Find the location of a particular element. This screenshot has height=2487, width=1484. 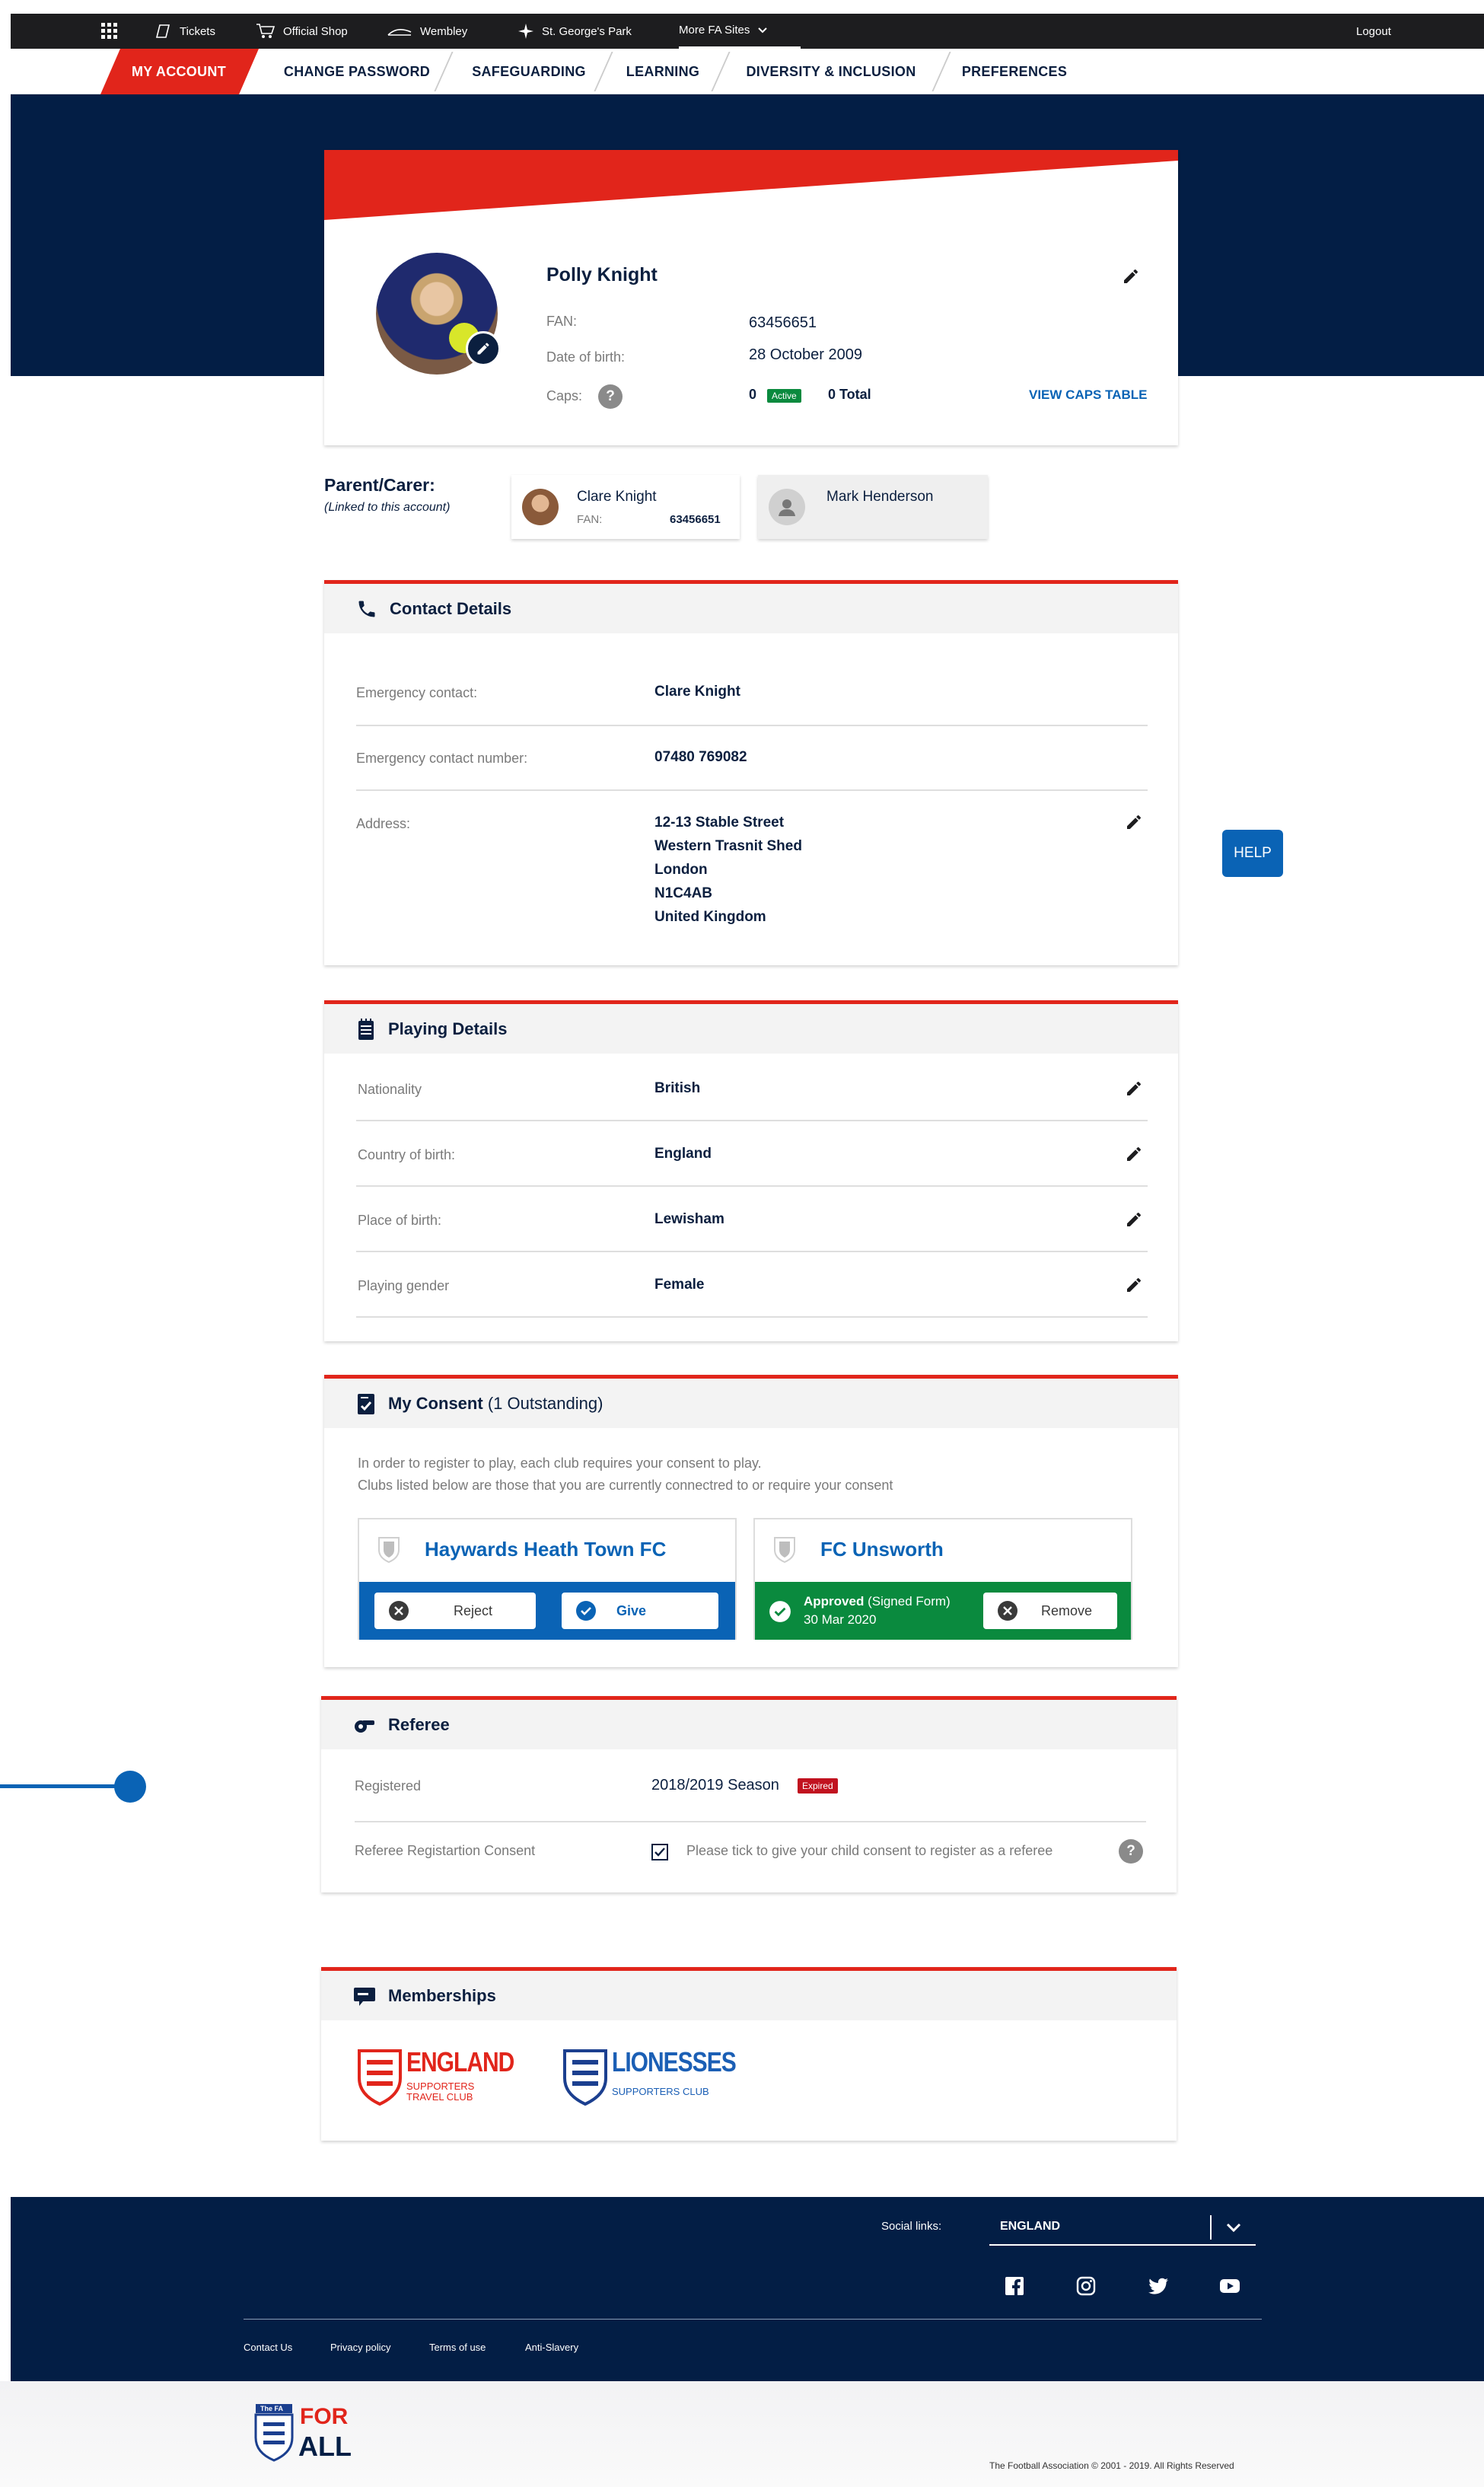

more-fa-sites-dropdown: More FA Sites is located at coordinates (740, 31).